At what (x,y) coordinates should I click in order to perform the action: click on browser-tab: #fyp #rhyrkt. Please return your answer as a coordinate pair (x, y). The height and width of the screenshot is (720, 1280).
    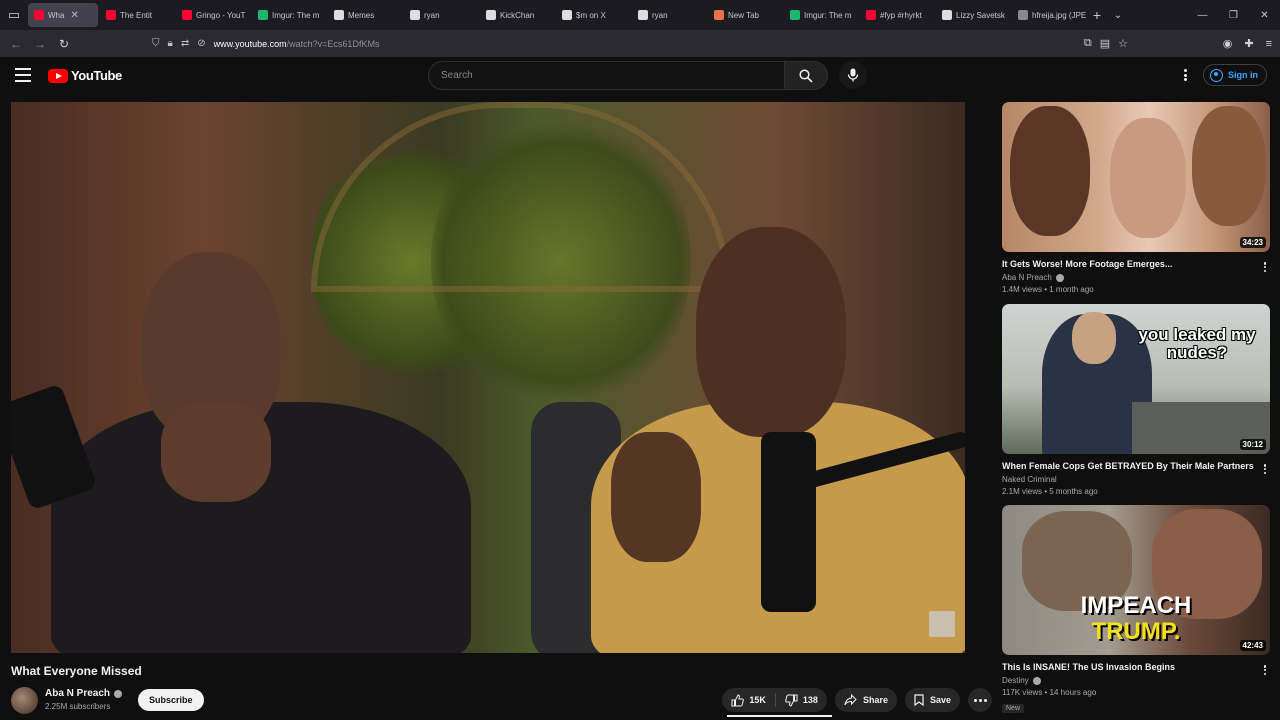
    Looking at the image, I should click on (897, 15).